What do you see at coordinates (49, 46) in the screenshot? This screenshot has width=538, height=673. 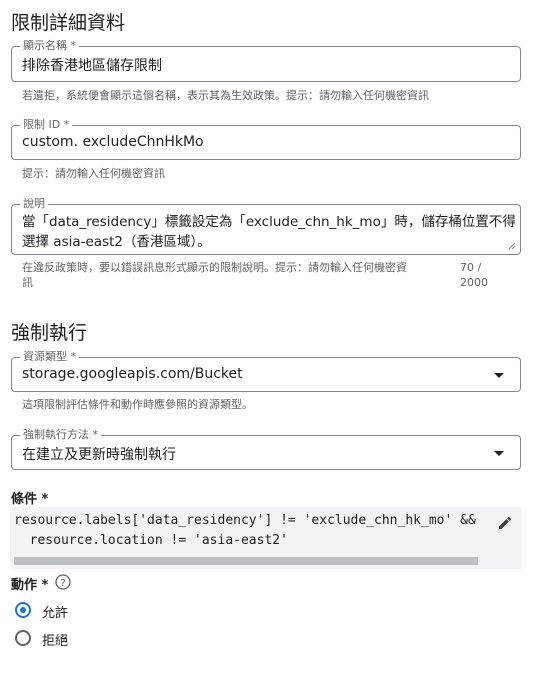 I see `display-name-label: 顯示名稱 *` at bounding box center [49, 46].